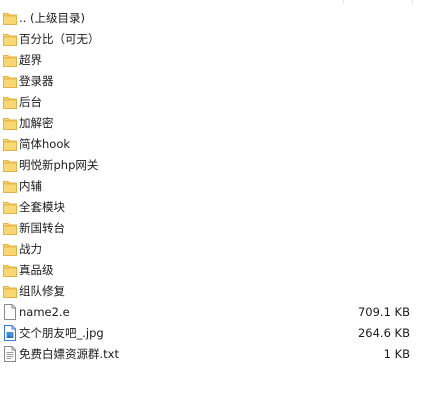  Describe the element at coordinates (213, 2) in the screenshot. I see `column-header-strip` at that location.